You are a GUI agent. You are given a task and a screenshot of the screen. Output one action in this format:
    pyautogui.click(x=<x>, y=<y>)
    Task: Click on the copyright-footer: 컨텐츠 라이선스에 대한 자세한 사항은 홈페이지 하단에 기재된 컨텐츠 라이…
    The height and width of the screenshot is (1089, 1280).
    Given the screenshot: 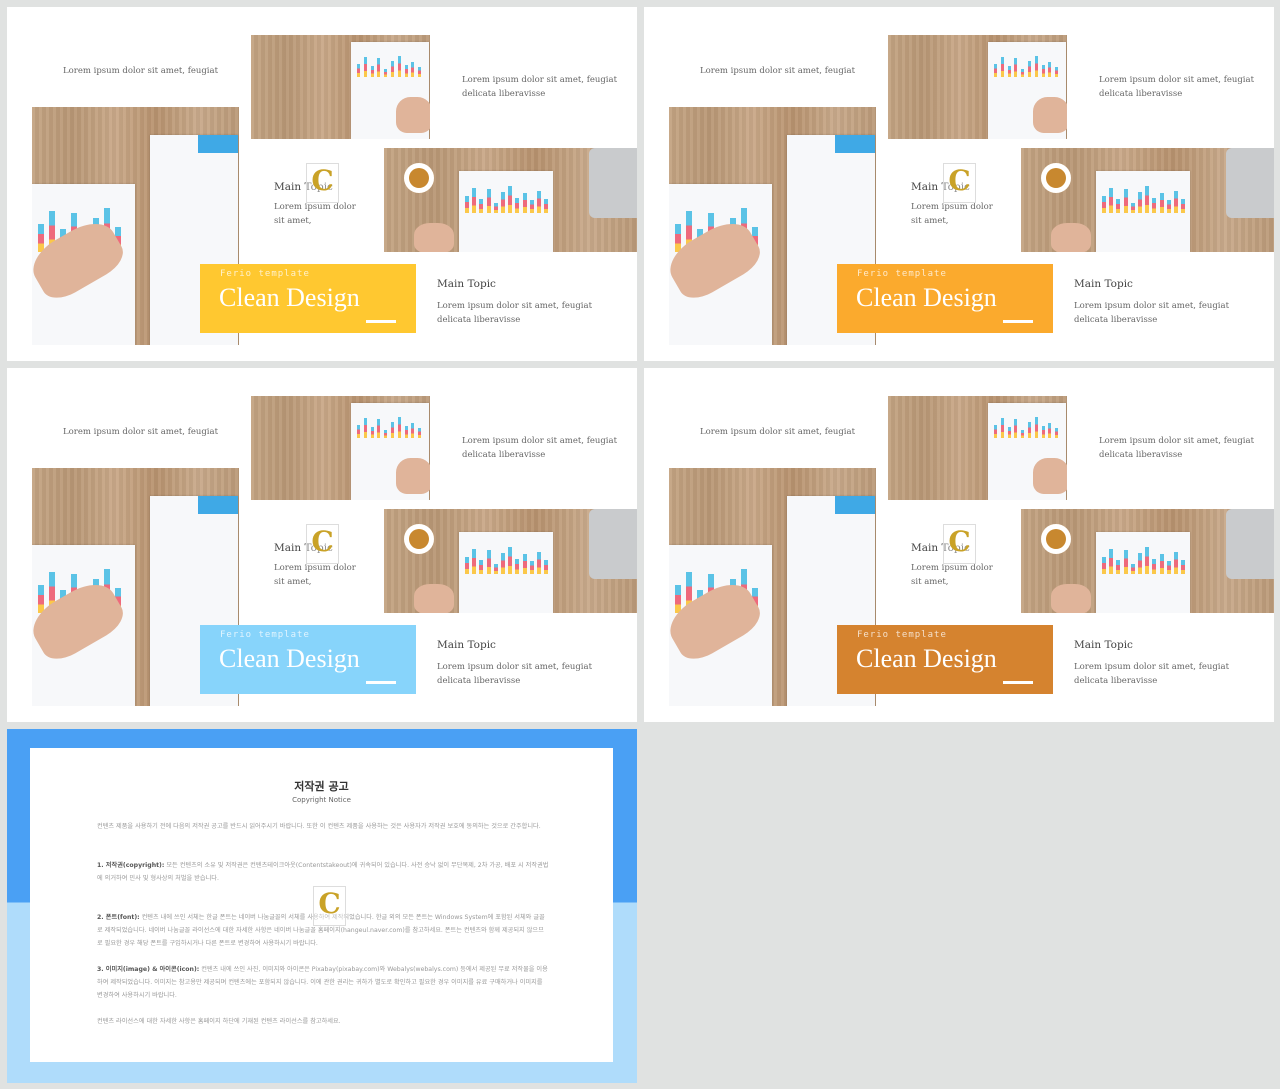 What is the action you would take?
    pyautogui.click(x=219, y=1021)
    